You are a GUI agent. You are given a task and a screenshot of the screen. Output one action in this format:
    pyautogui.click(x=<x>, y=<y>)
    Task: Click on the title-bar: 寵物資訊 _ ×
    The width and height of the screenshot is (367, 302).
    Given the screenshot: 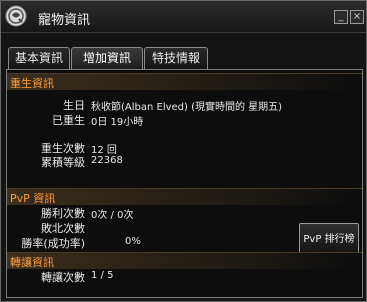 What is the action you would take?
    pyautogui.click(x=183, y=17)
    